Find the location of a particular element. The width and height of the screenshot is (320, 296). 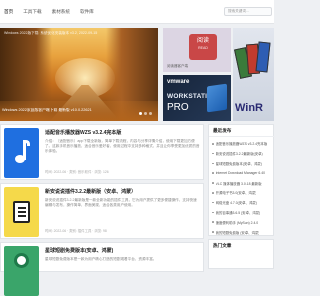

music-note-icon is located at coordinates (22, 152).